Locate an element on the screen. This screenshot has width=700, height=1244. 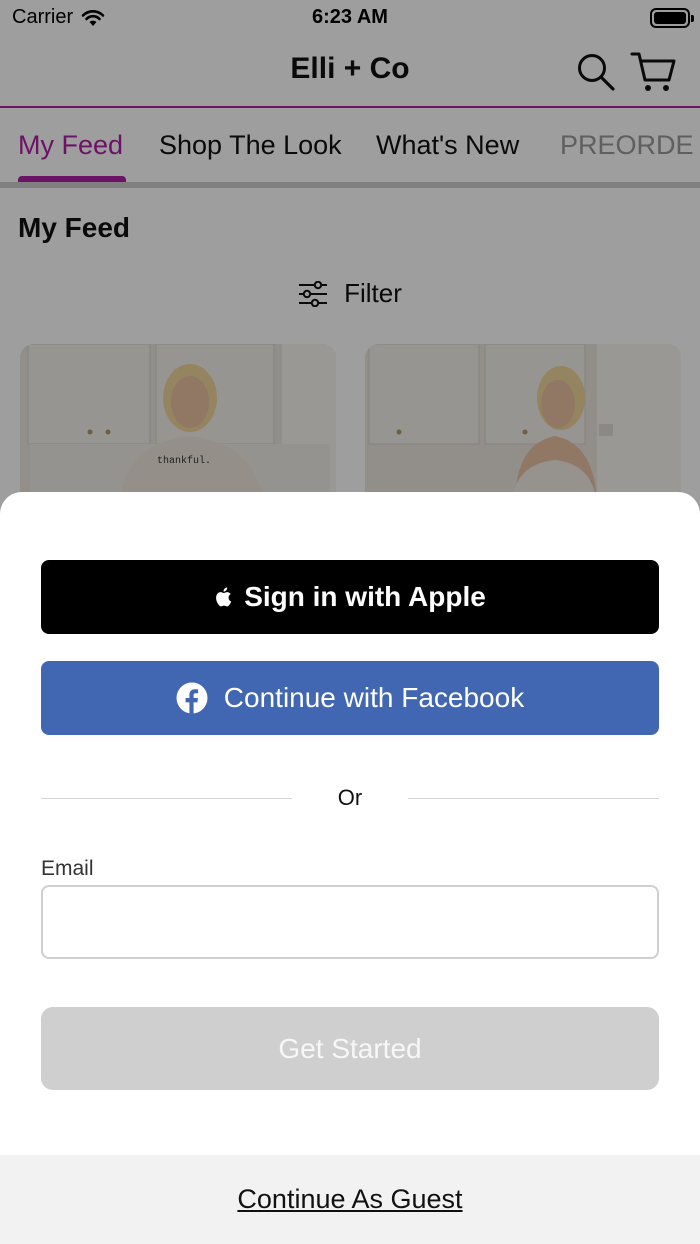
facebook-icon is located at coordinates (192, 698).